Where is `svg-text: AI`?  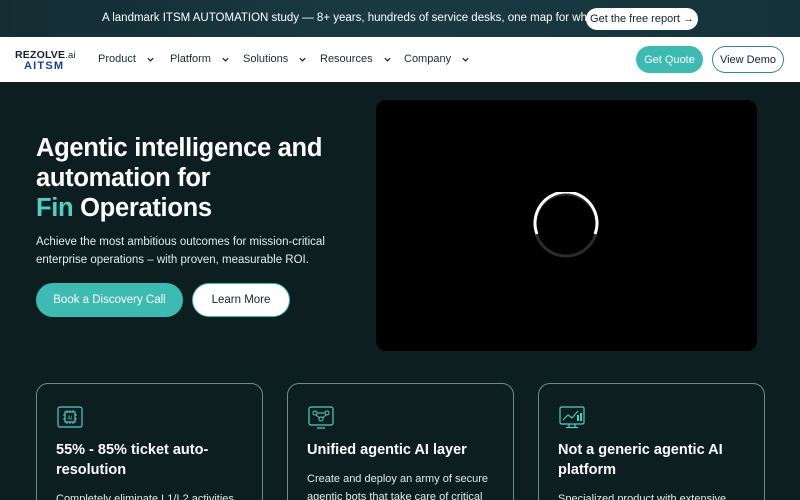 svg-text: AI is located at coordinates (70, 419).